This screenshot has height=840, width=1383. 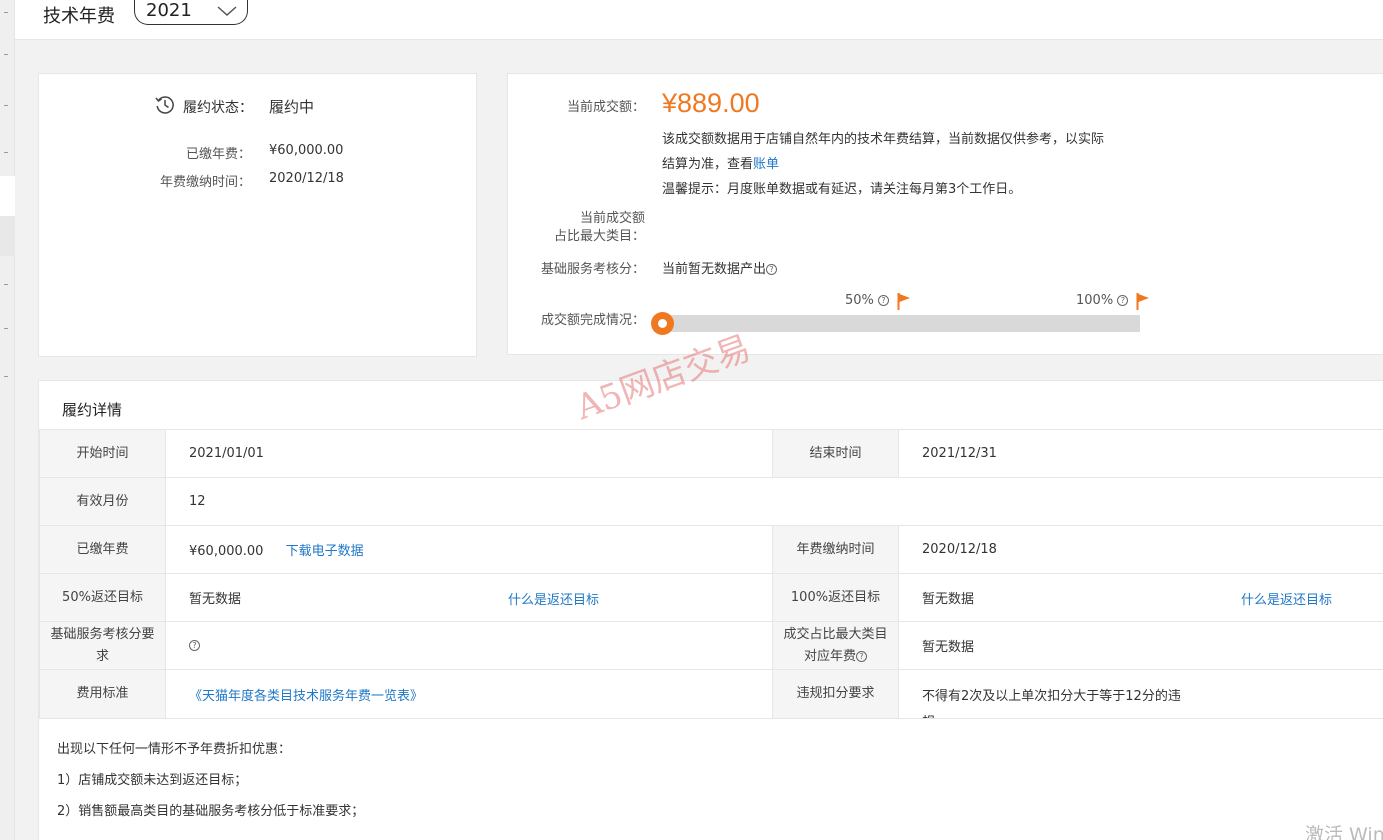 What do you see at coordinates (835, 453) in the screenshot?
I see `end-time-label: 结束时间` at bounding box center [835, 453].